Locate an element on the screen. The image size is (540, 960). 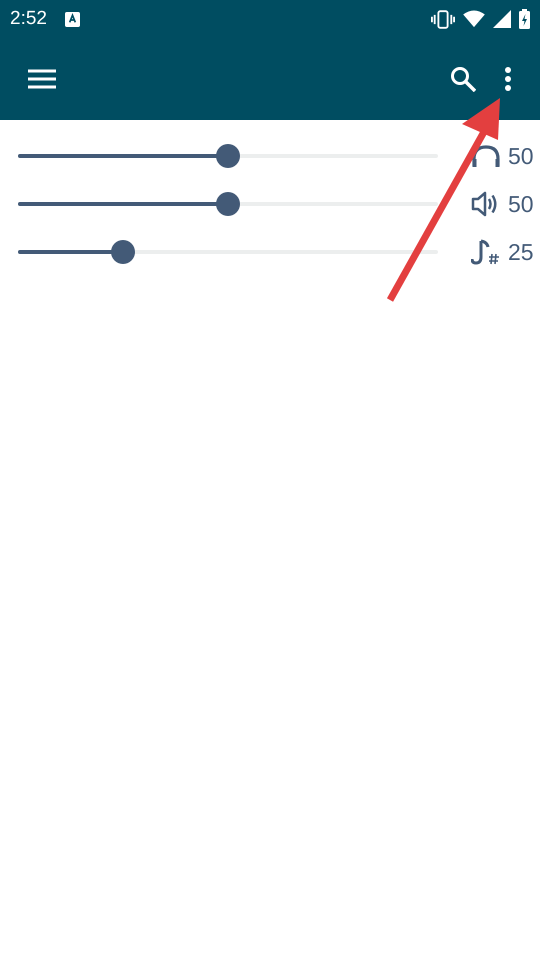
keyboard-notification-icon is located at coordinates (72, 19).